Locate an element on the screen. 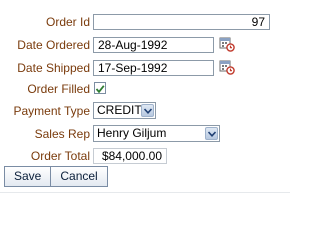  order-total-label: Order Total is located at coordinates (60, 156).